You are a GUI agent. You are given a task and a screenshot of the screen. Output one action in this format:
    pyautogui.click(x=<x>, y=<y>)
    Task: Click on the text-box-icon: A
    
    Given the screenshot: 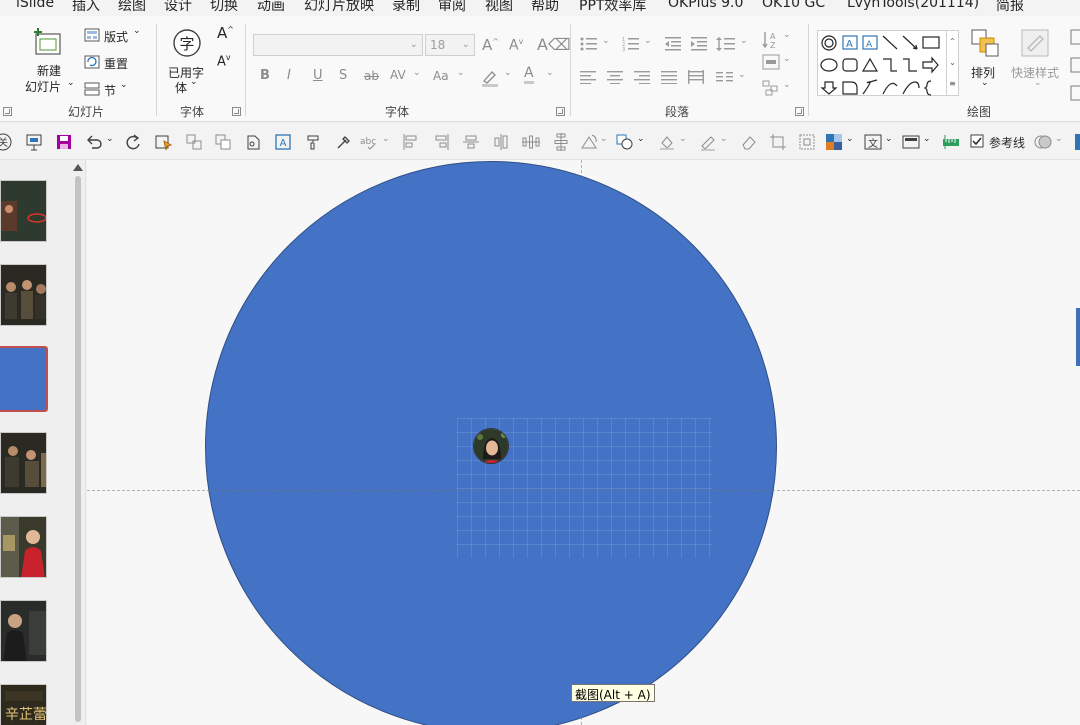 What is the action you would take?
    pyautogui.click(x=283, y=142)
    